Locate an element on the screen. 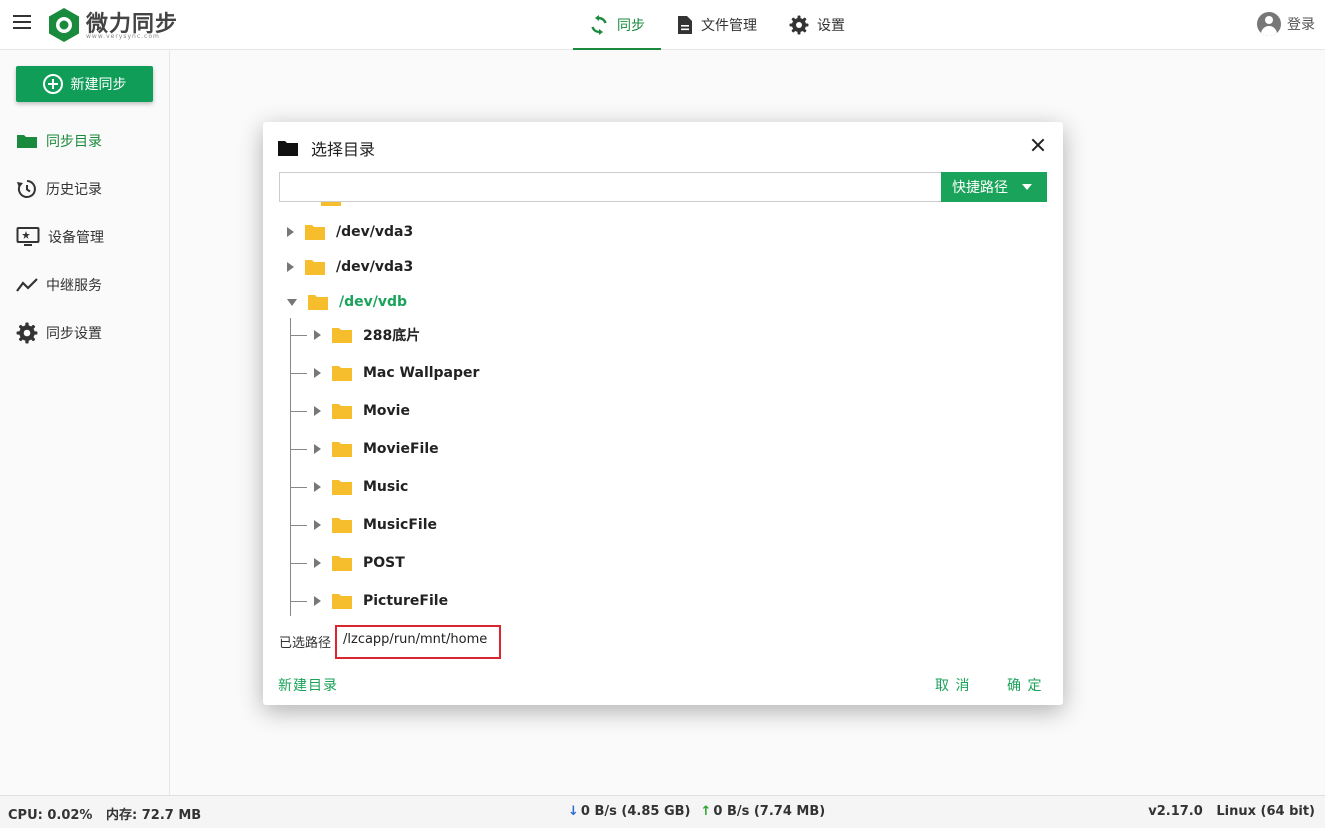 The height and width of the screenshot is (828, 1325). sidebar-item-history: 历史记录 is located at coordinates (59, 189).